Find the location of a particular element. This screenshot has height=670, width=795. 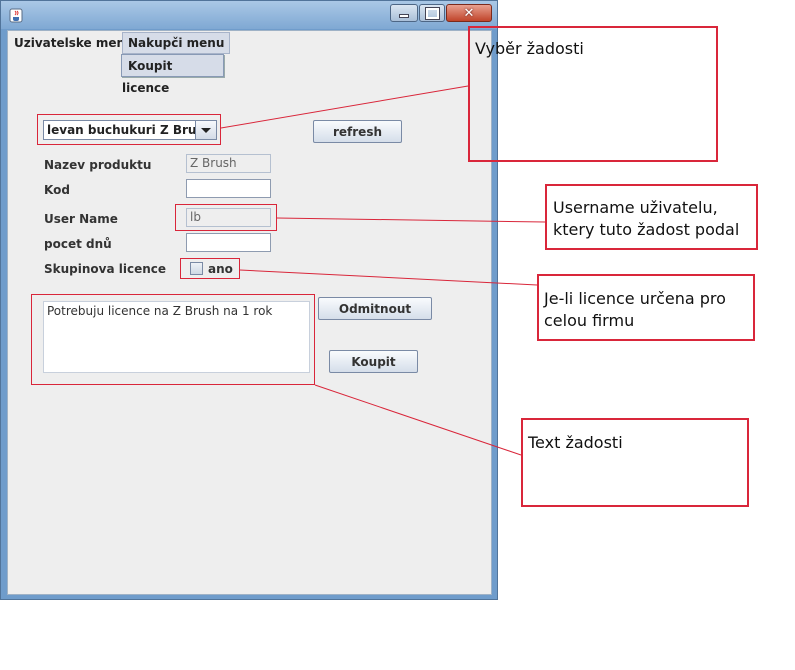

callout-text: Text žadosti is located at coordinates (635, 462).